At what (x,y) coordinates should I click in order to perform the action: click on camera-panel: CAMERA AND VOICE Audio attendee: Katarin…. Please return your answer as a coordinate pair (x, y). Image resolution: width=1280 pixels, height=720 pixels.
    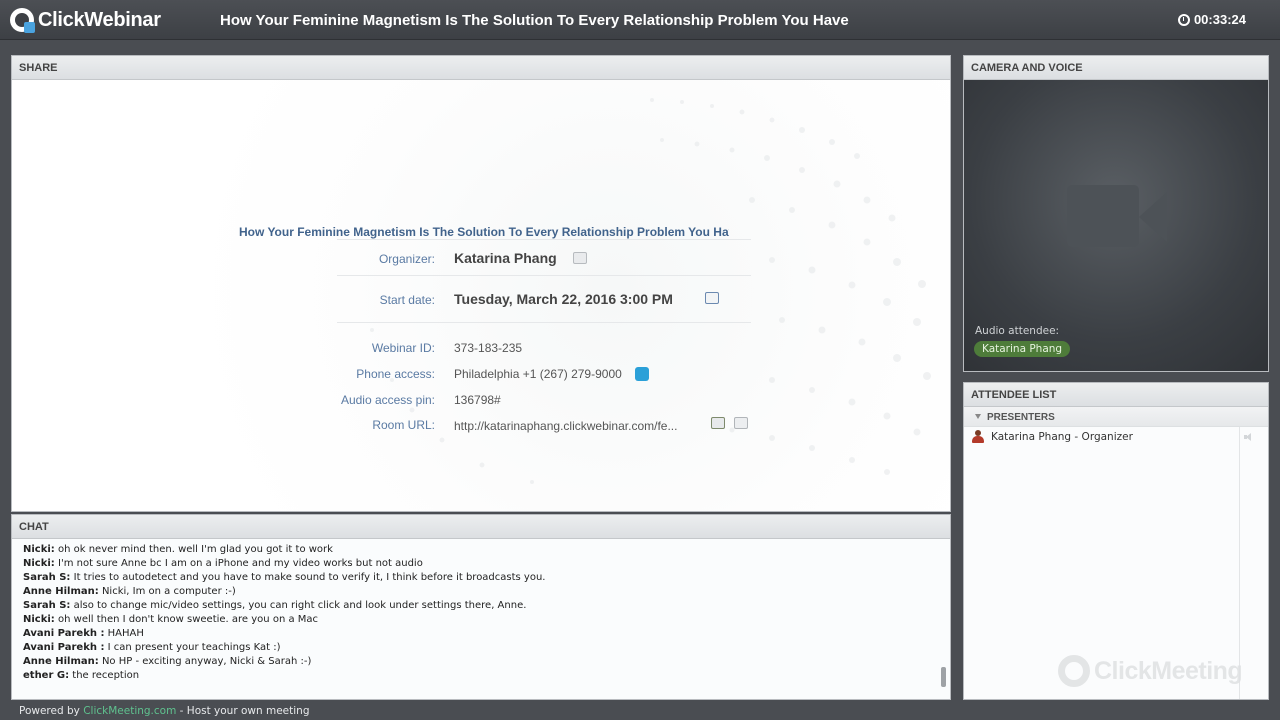
    Looking at the image, I should click on (1116, 213).